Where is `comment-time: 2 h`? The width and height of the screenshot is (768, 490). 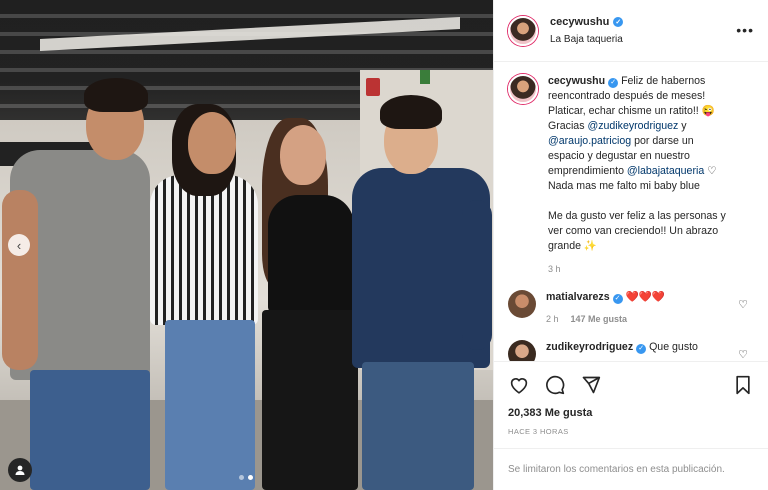 comment-time: 2 h is located at coordinates (552, 319).